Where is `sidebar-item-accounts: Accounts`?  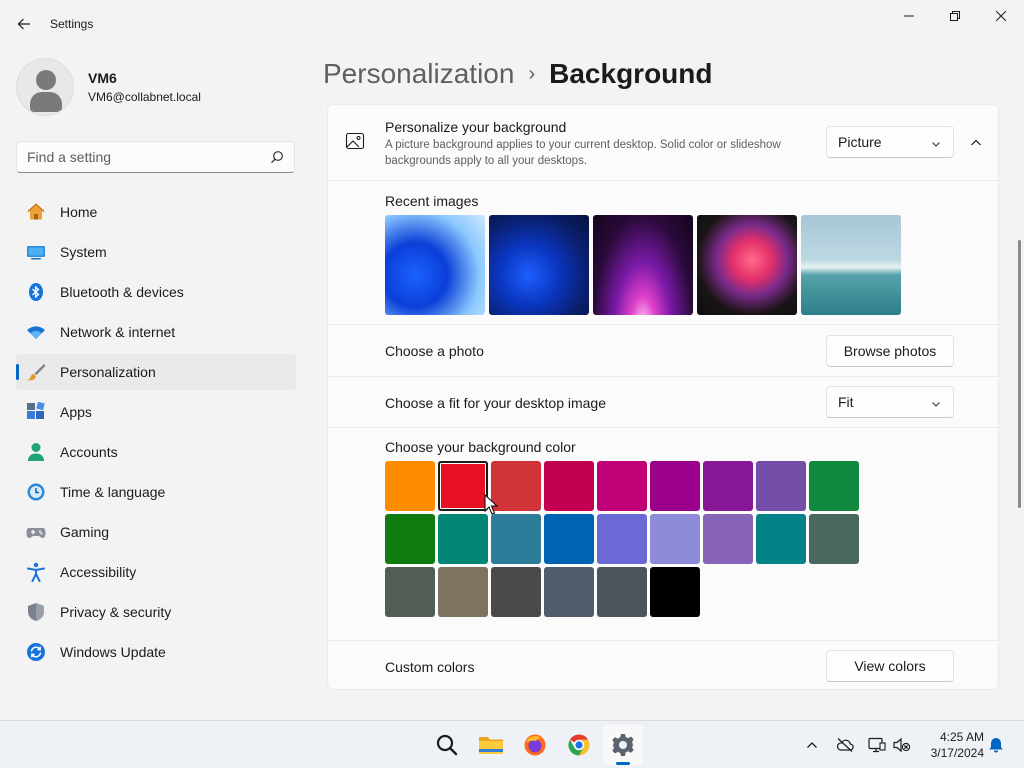
sidebar-item-accounts: Accounts is located at coordinates (156, 452).